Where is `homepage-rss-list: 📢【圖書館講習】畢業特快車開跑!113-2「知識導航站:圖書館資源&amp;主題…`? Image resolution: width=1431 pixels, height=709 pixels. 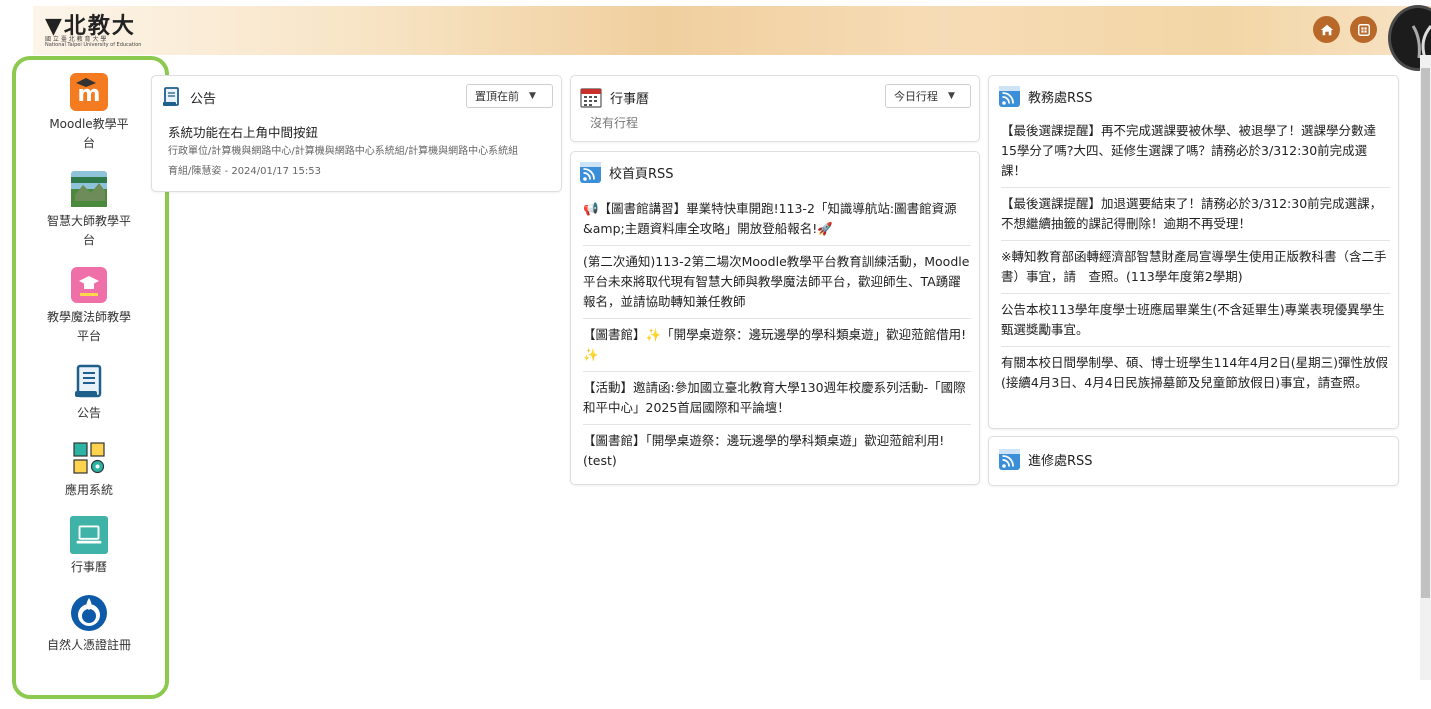 homepage-rss-list: 📢【圖書館講習】畢業特快車開跑!113-2「知識導航站:圖書館資源&amp;主題… is located at coordinates (777, 335).